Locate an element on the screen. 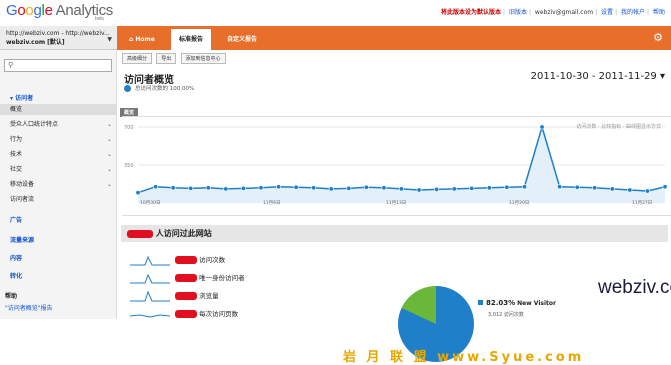 The image size is (671, 365). sidebar-item-demographics: 受众人口统计特点 ⌄ is located at coordinates (58, 124).